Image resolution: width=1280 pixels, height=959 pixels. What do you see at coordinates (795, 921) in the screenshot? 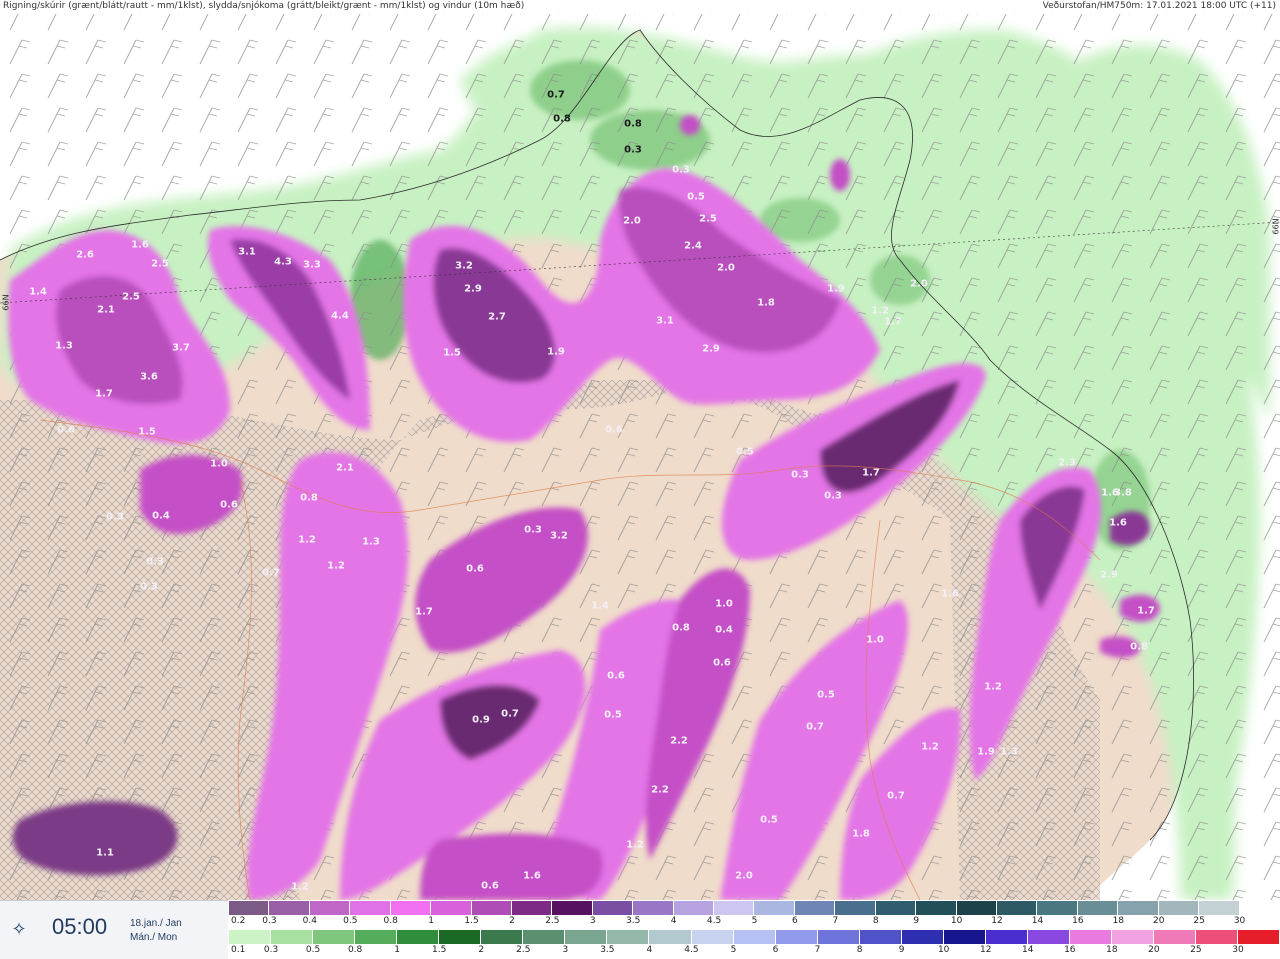
I see `snow-legend-tick: 6` at bounding box center [795, 921].